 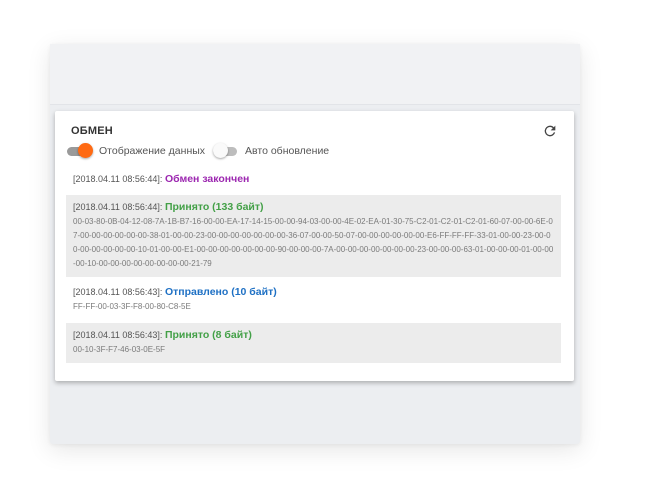 I want to click on background-header, so click(x=315, y=74).